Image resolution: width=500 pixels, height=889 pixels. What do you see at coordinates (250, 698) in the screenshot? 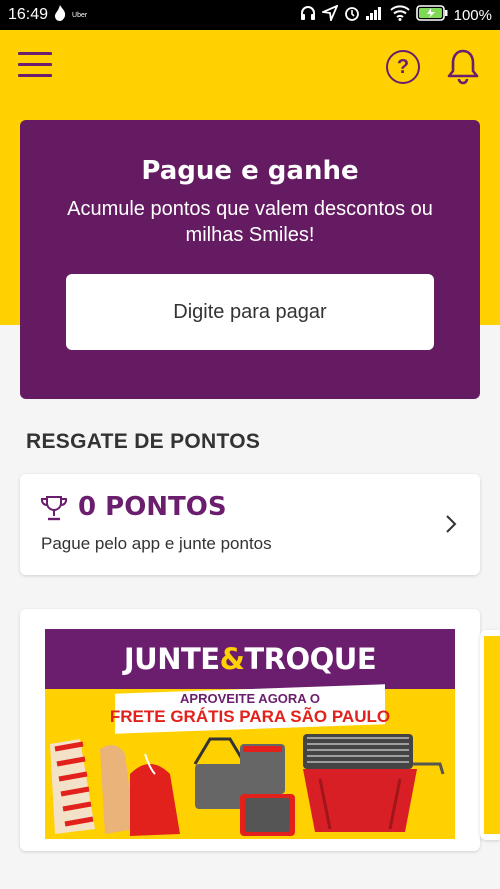
I see `banner-line1: APROVEITE AGORA O` at bounding box center [250, 698].